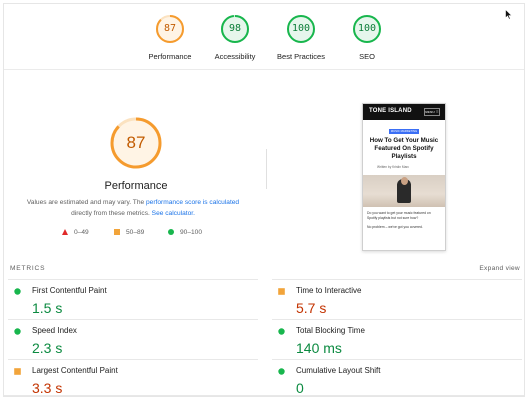  What do you see at coordinates (86, 202) in the screenshot?
I see `desc-text: Values are estimated and may vary. The` at bounding box center [86, 202].